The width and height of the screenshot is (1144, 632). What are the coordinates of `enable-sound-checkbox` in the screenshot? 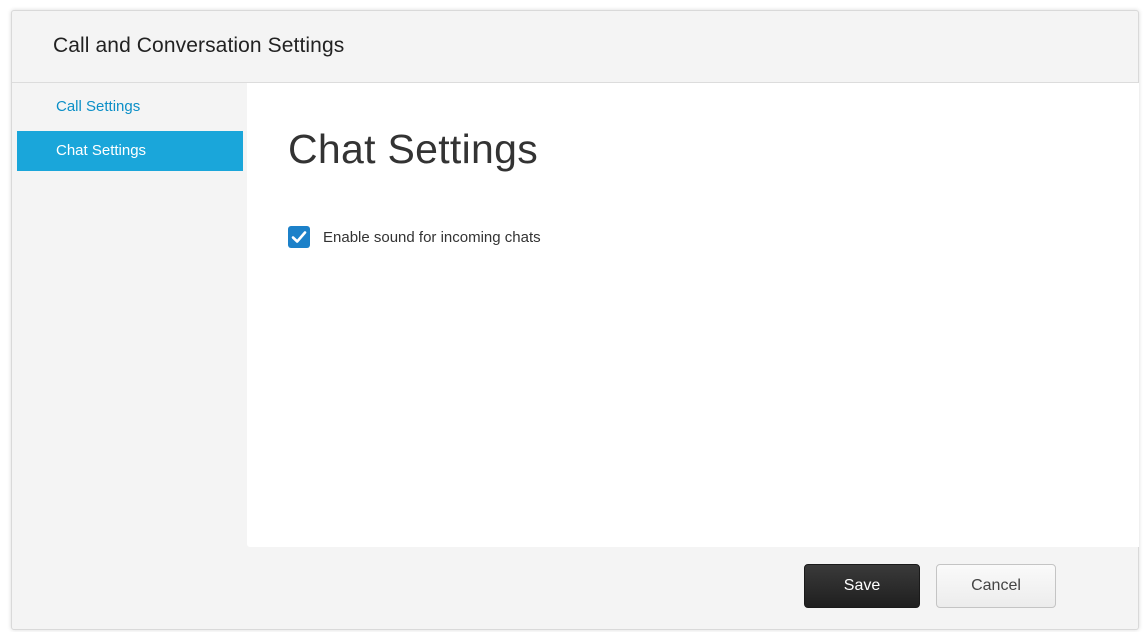 It's located at (299, 237).